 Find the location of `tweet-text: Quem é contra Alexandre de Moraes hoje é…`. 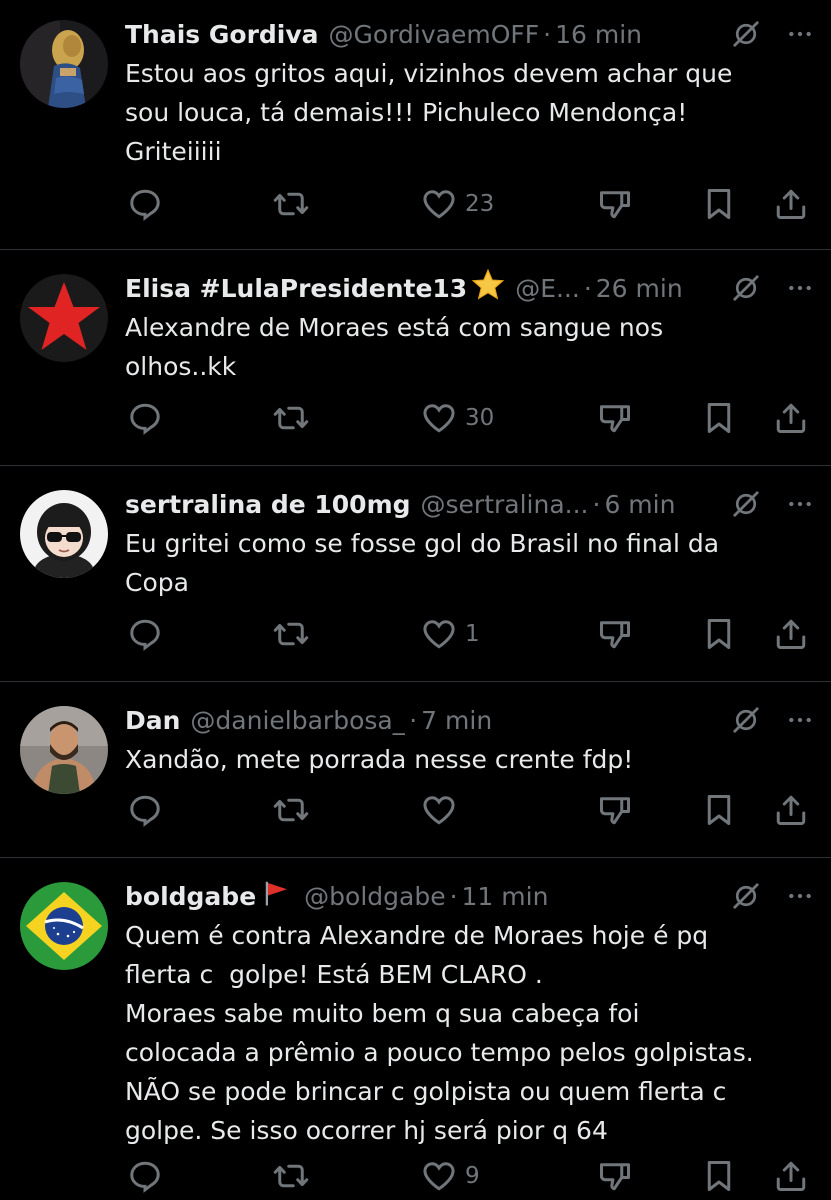

tweet-text: Quem é contra Alexandre de Moraes hoje é… is located at coordinates (439, 1033).